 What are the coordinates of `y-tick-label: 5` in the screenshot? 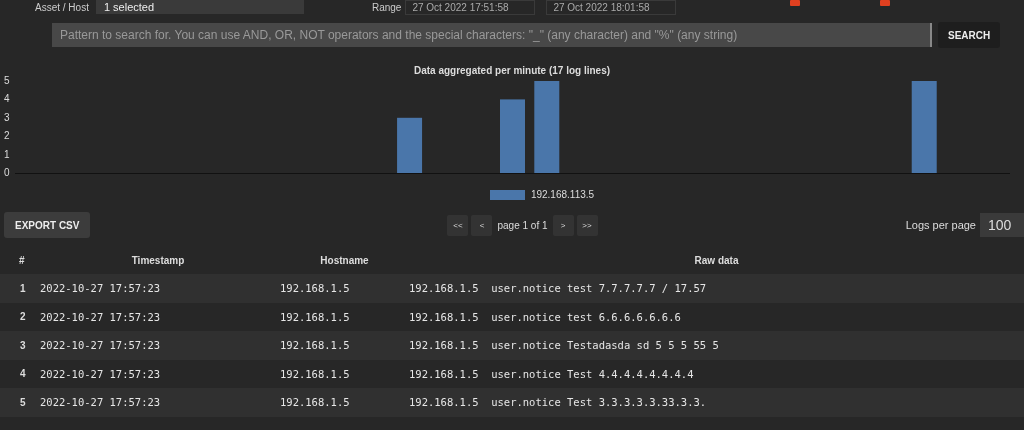 It's located at (7, 81).